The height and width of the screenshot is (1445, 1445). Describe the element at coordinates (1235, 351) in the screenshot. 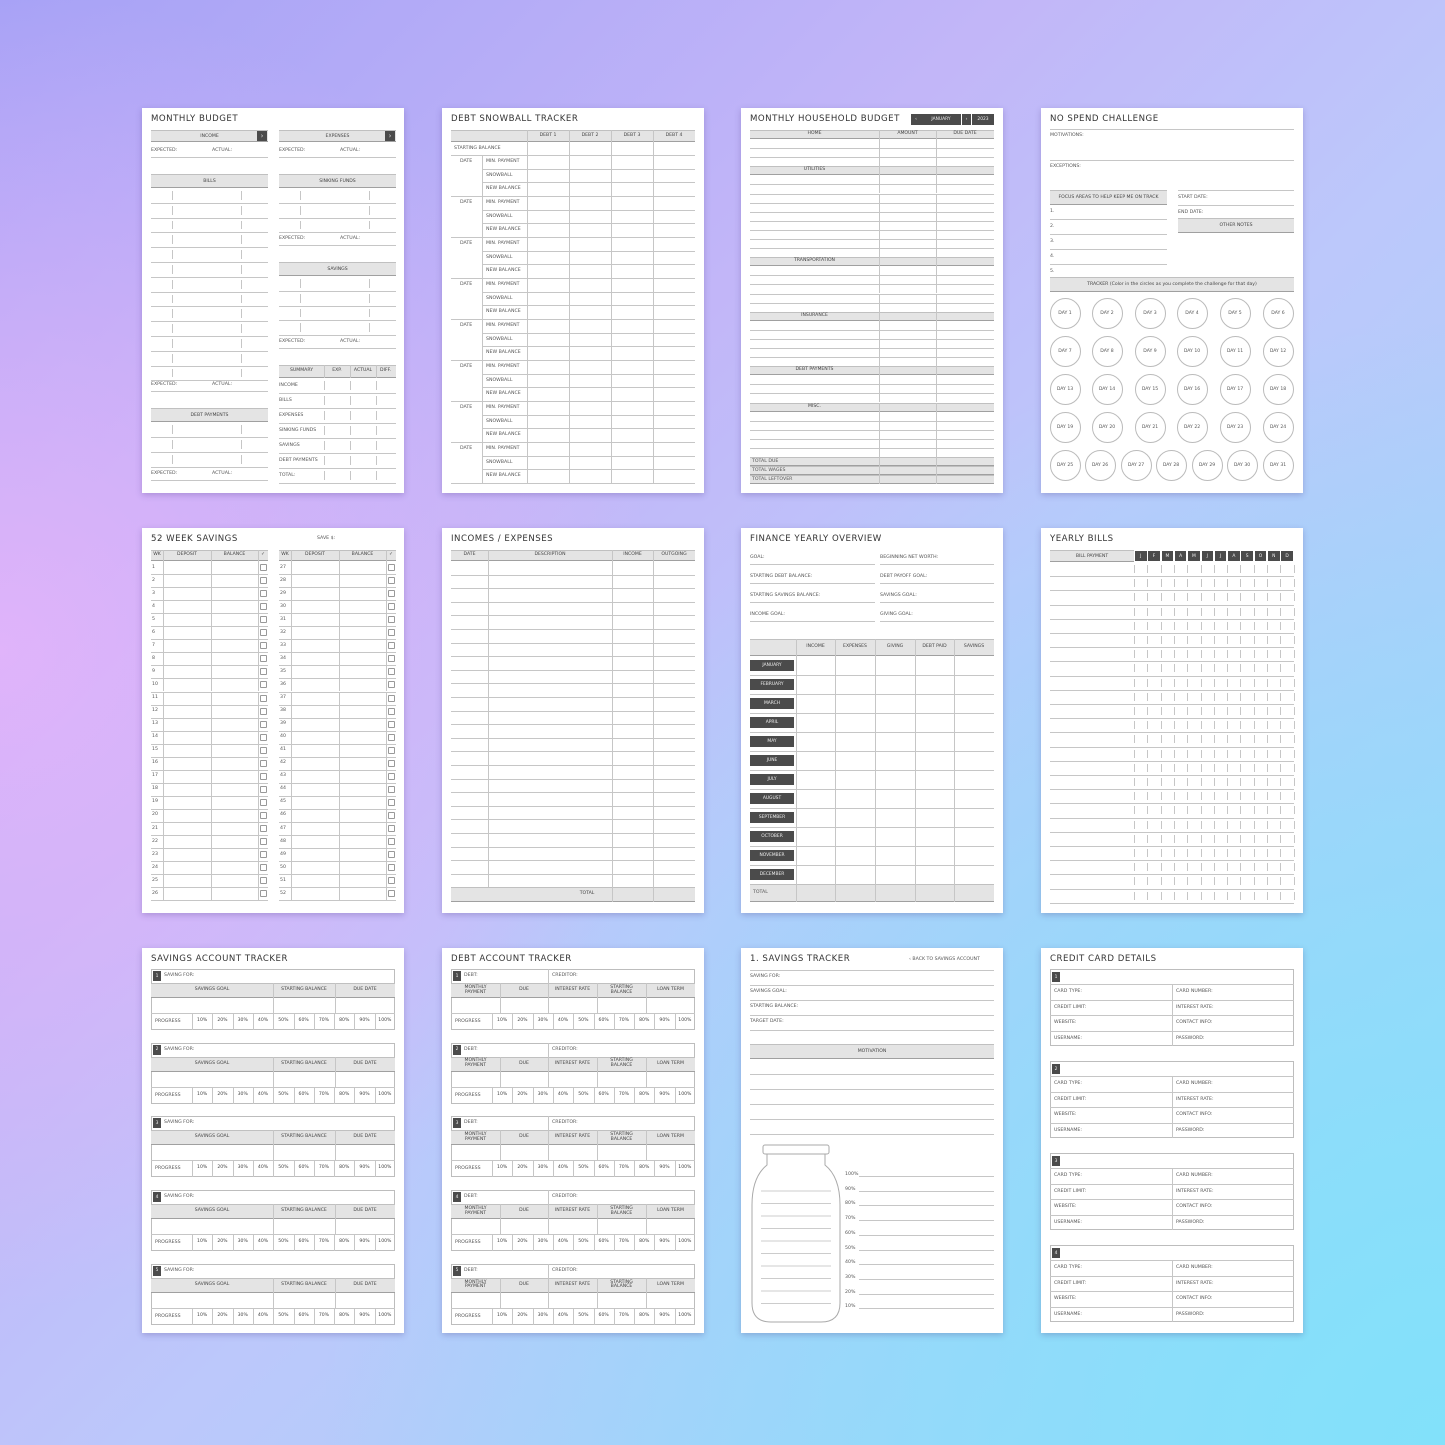

I see `day-circle: DAY 11` at that location.